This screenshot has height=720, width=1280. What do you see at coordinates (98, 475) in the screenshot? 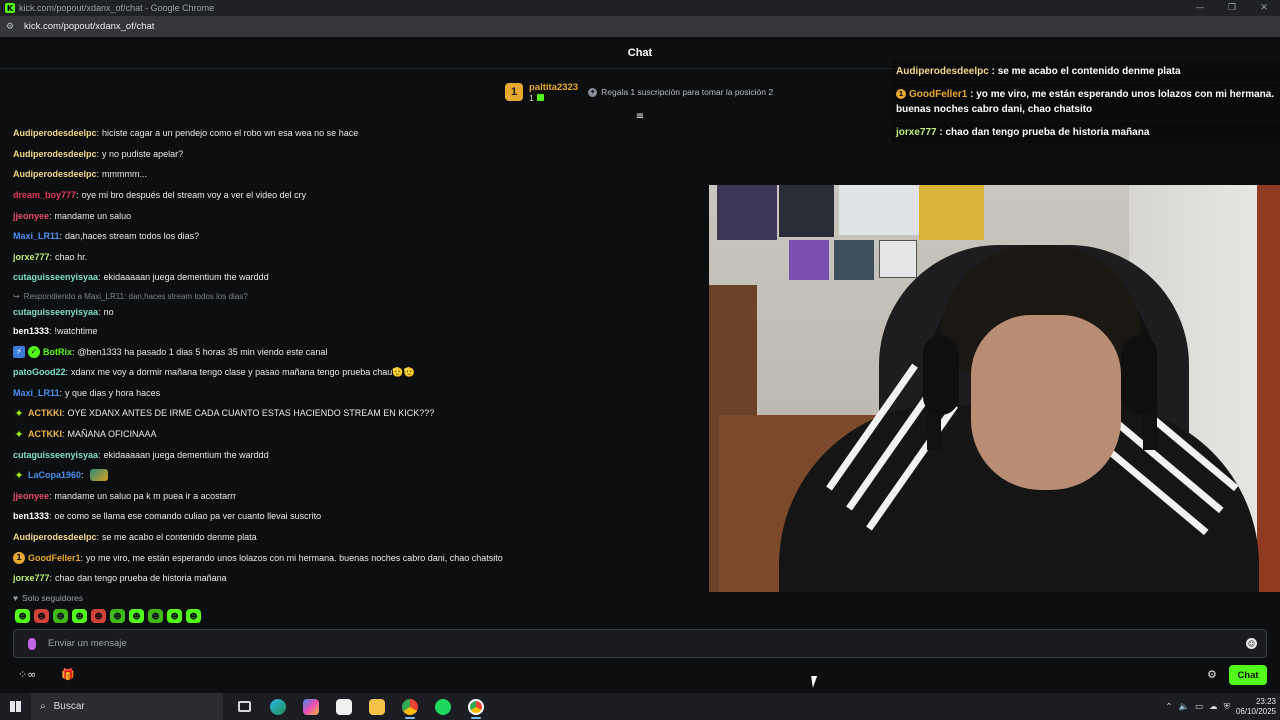
I see `emote-icon` at bounding box center [98, 475].